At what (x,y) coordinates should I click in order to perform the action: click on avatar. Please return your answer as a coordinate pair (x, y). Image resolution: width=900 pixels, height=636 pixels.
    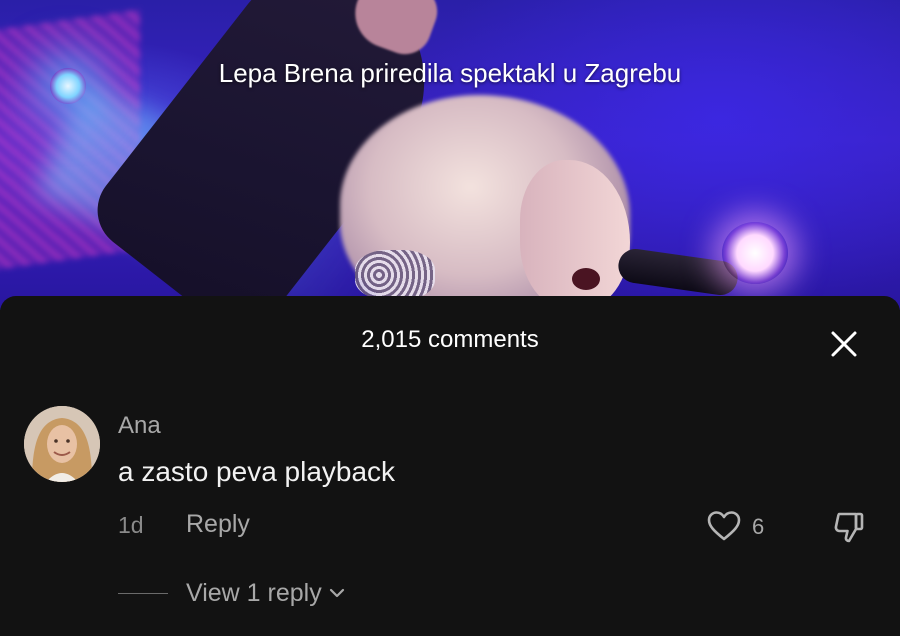
    Looking at the image, I should click on (62, 444).